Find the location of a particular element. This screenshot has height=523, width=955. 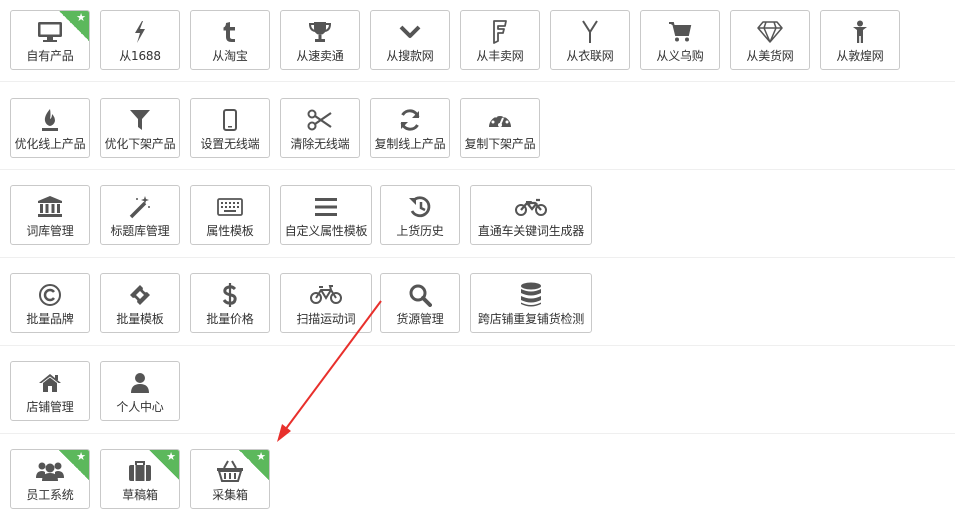

tile-label: 草稿箱 is located at coordinates (140, 495).